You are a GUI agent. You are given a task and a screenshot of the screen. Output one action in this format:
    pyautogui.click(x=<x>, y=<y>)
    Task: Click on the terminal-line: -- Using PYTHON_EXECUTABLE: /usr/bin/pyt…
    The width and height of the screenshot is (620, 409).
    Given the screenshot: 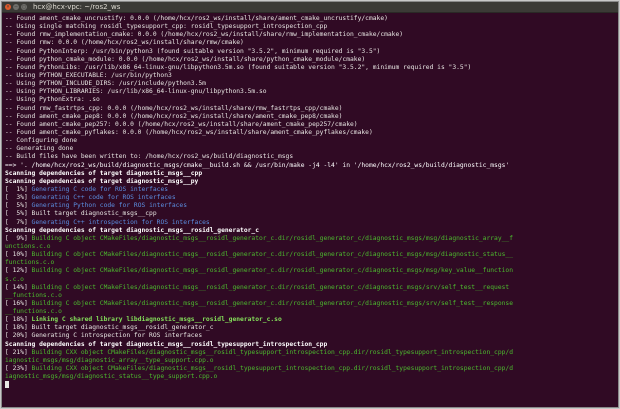 What is the action you would take?
    pyautogui.click(x=310, y=76)
    